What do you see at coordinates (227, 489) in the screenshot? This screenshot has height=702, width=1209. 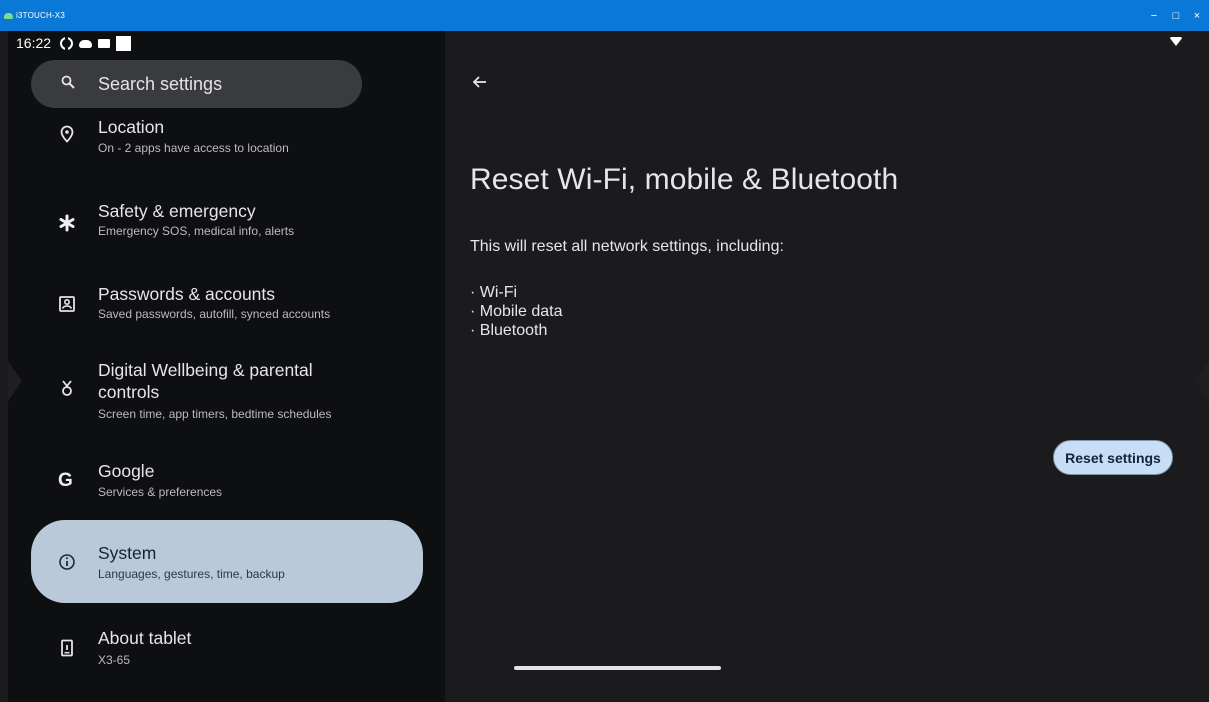 I see `settings-item-google: G Google Services & preferences` at bounding box center [227, 489].